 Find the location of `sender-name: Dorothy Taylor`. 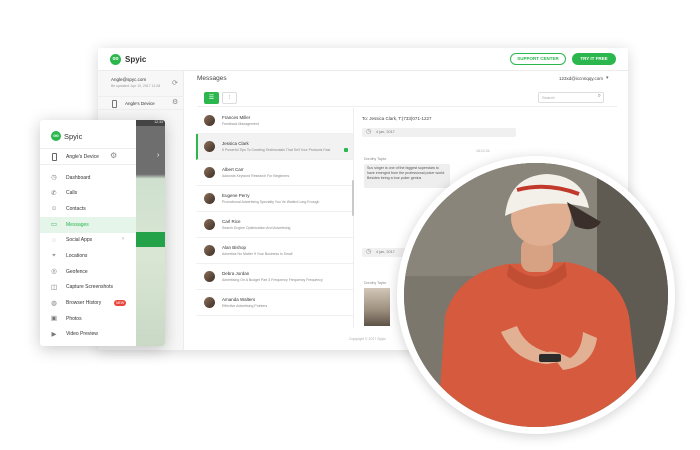

sender-name: Dorothy Taylor is located at coordinates (375, 283).